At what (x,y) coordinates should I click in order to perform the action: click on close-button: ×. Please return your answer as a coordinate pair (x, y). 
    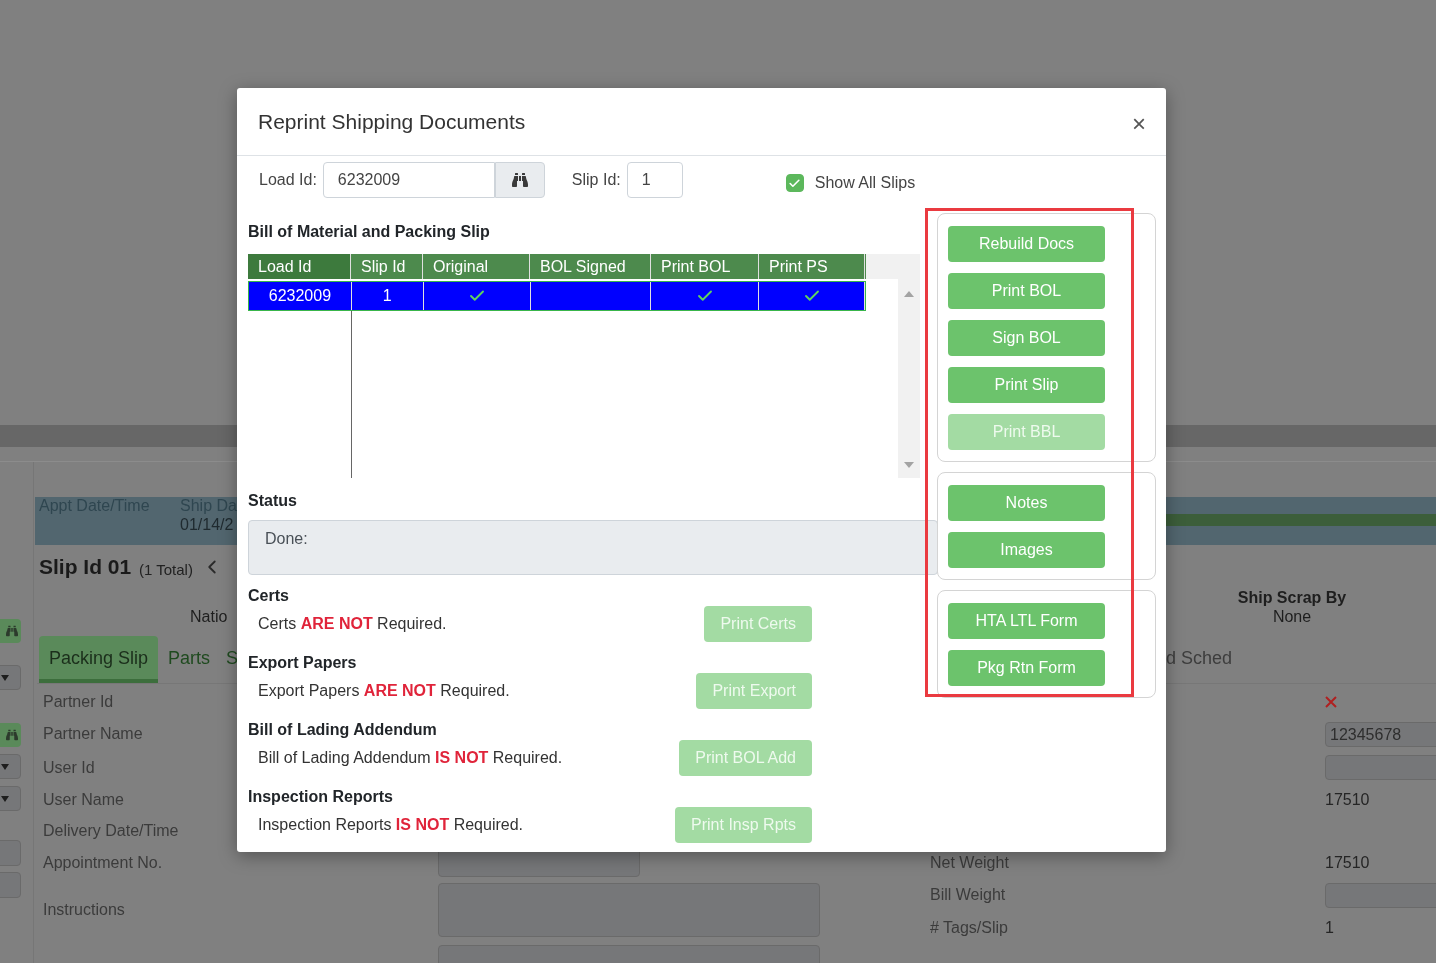
    Looking at the image, I should click on (1139, 123).